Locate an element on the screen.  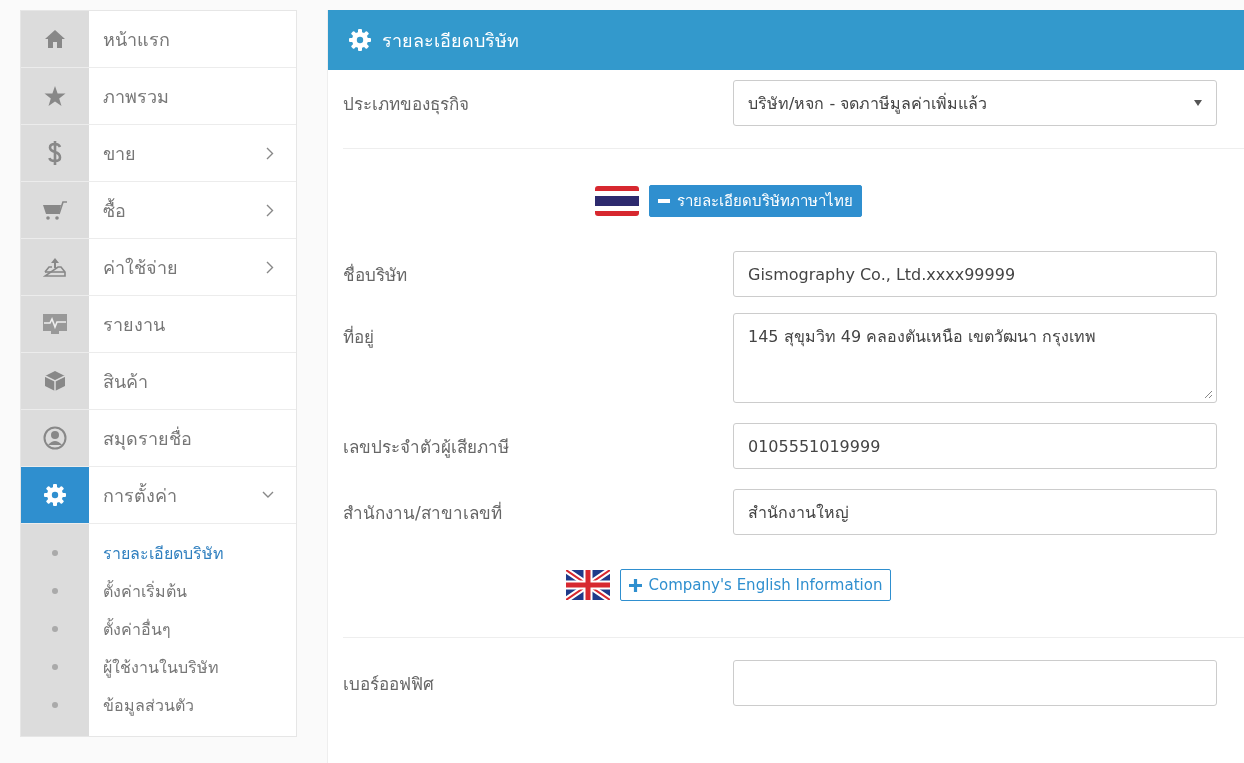
section-toggle-button: Company's English Information is located at coordinates (755, 585).